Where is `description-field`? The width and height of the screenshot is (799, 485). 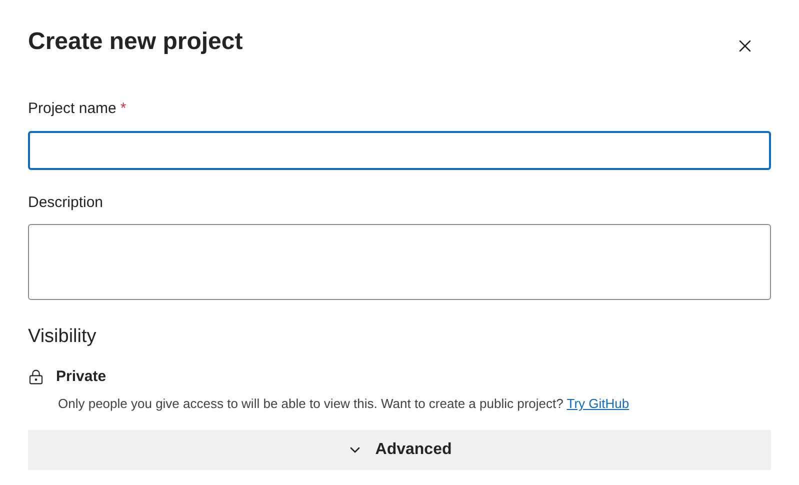 description-field is located at coordinates (399, 262).